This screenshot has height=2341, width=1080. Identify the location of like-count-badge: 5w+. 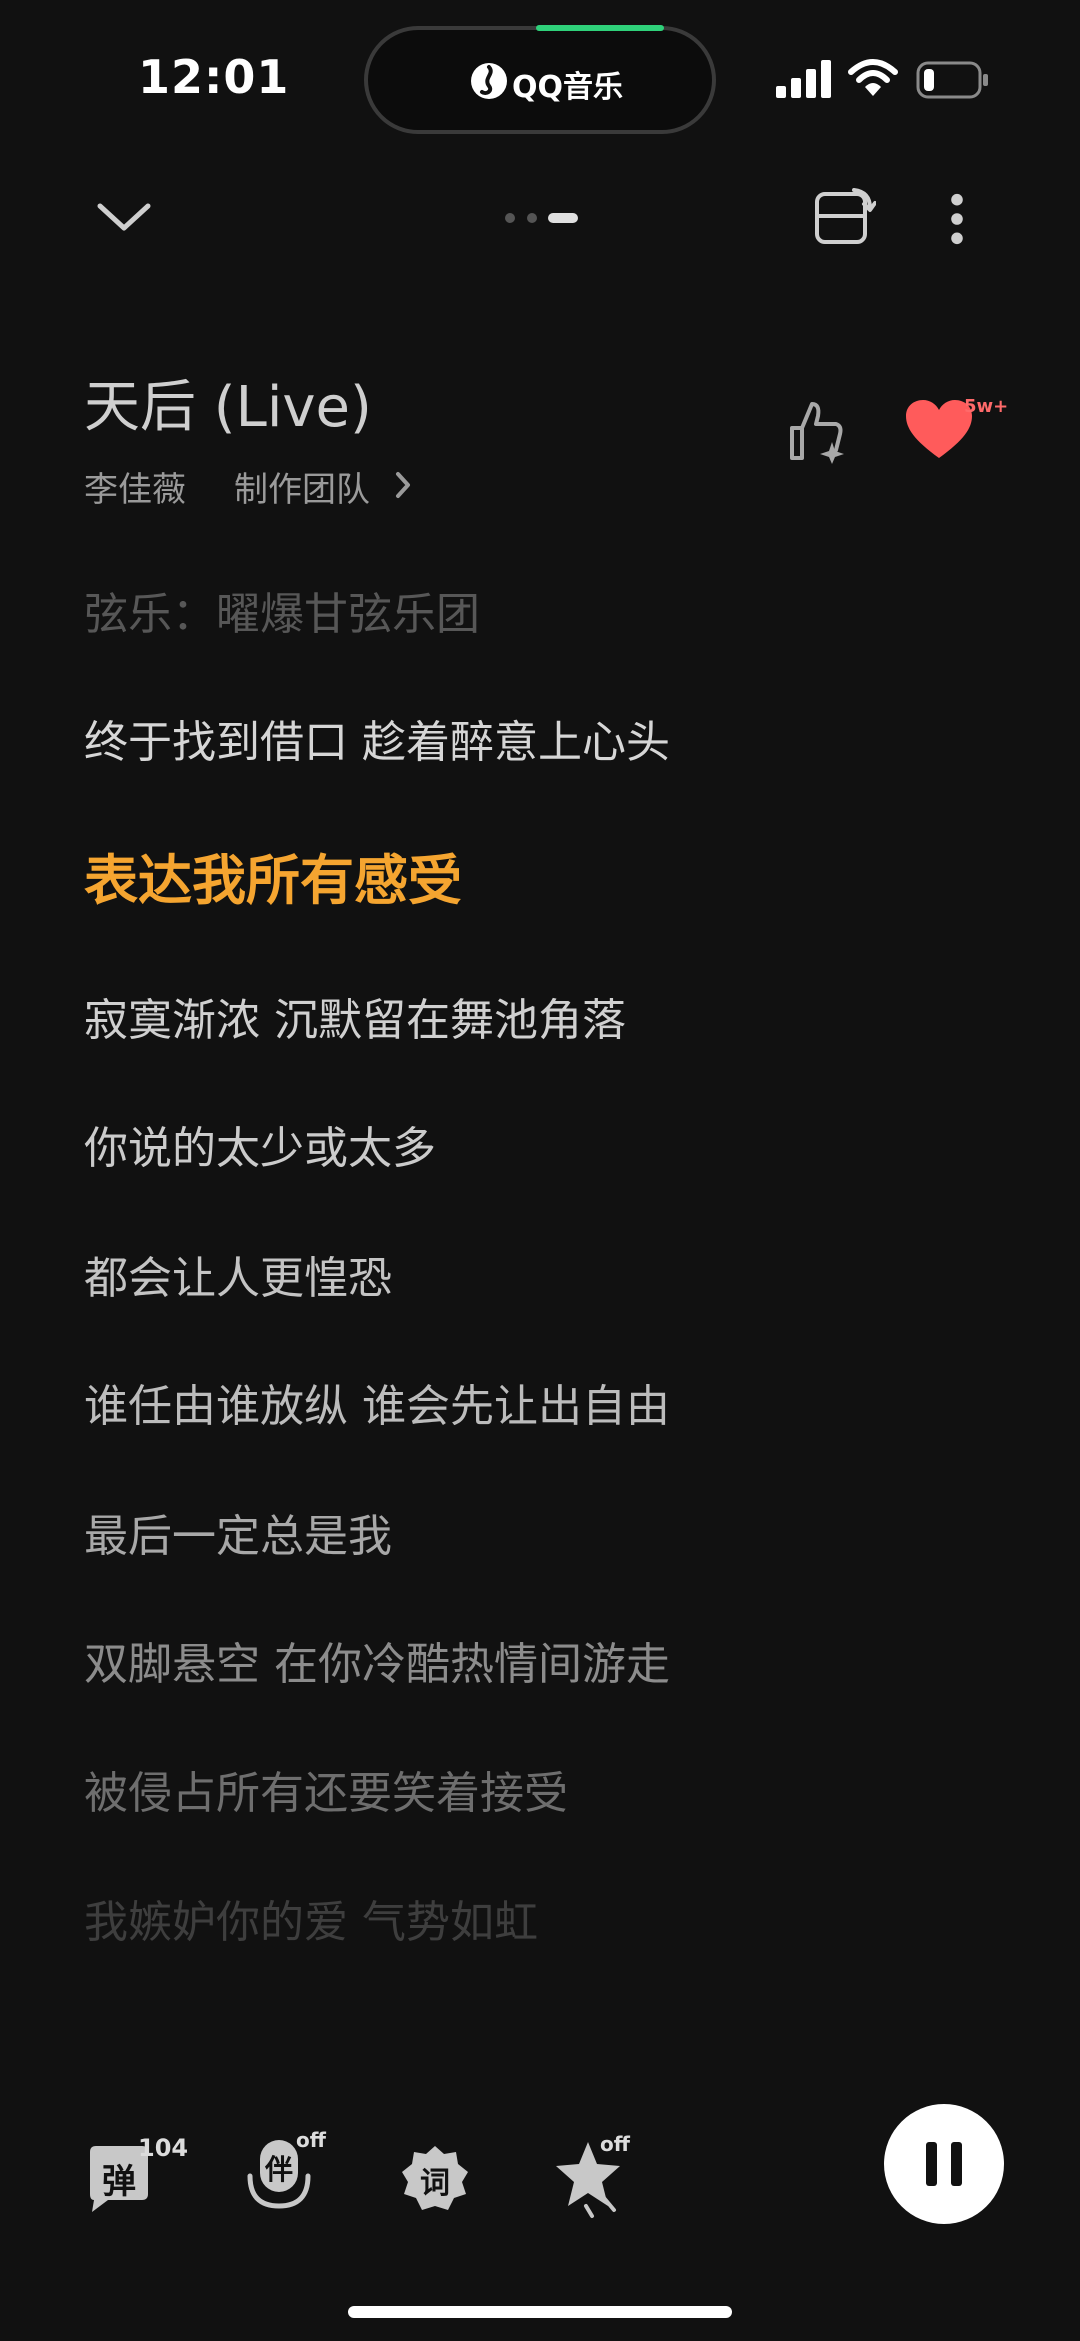
(986, 406).